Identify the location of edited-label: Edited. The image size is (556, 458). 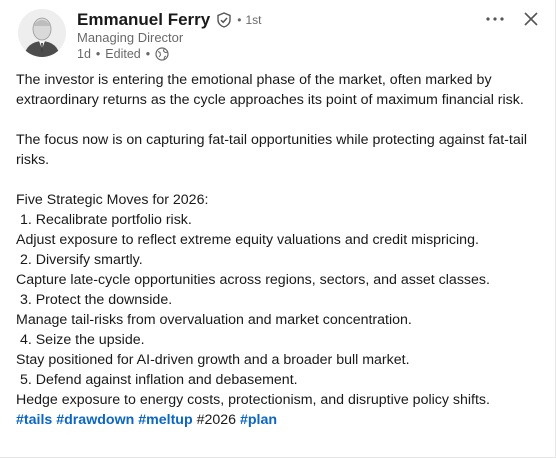
(123, 54).